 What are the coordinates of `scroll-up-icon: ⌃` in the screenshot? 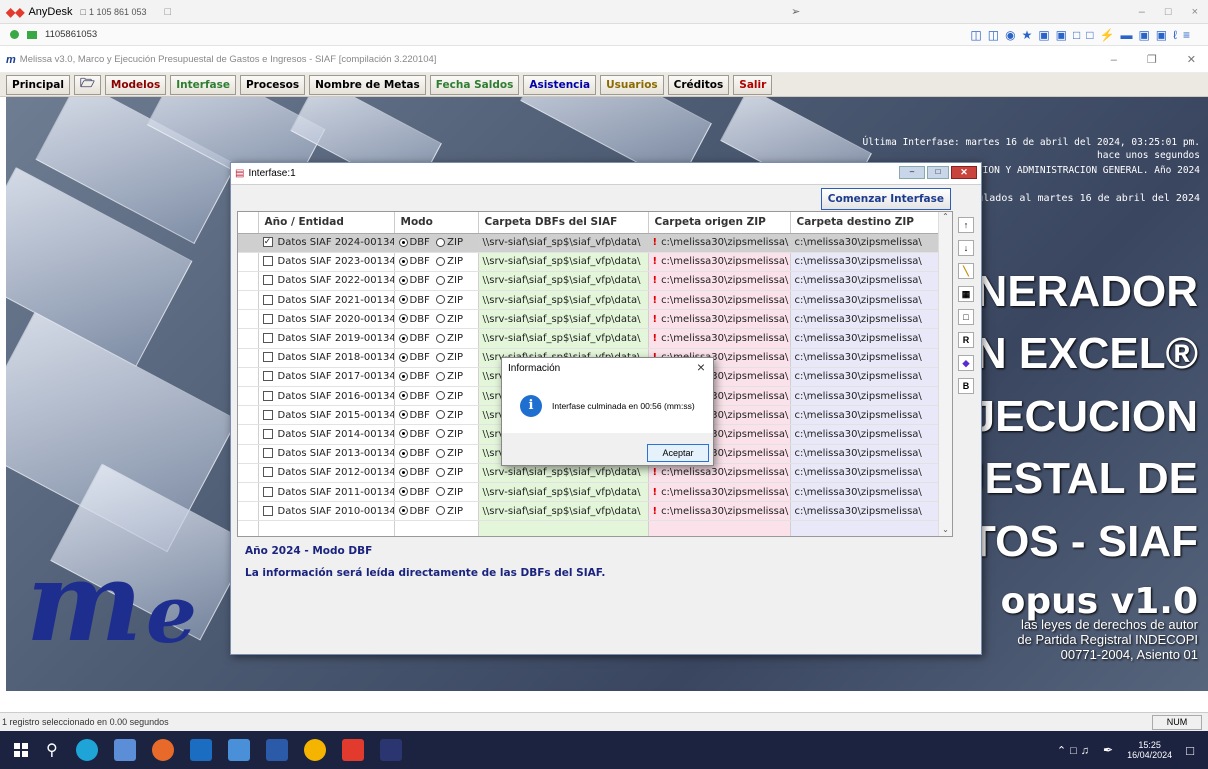 It's located at (945, 216).